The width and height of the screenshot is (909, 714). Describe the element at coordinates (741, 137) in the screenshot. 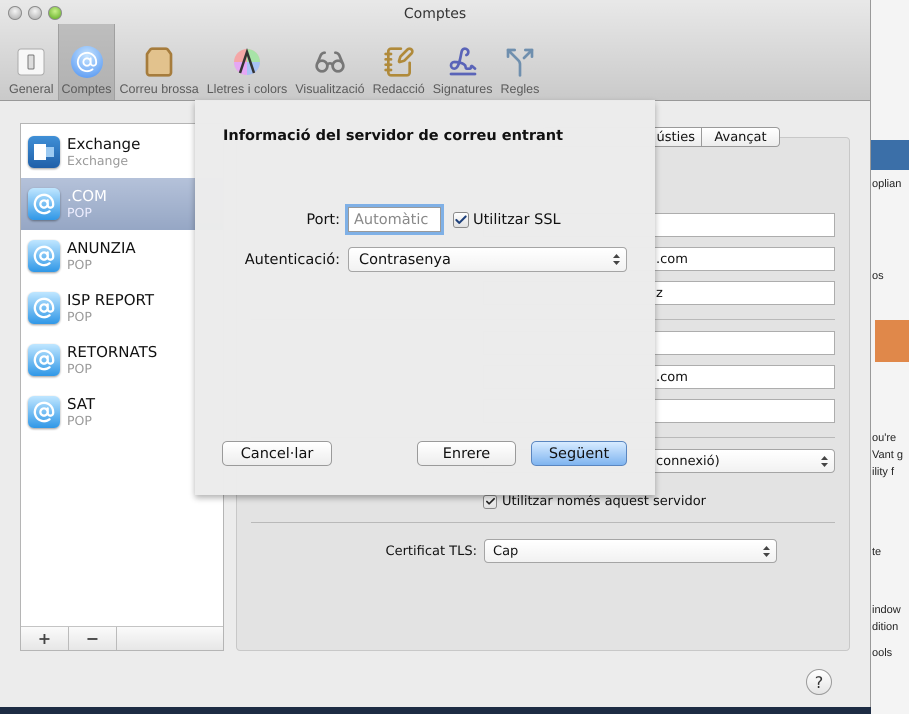

I see `tab: Avançat` at that location.